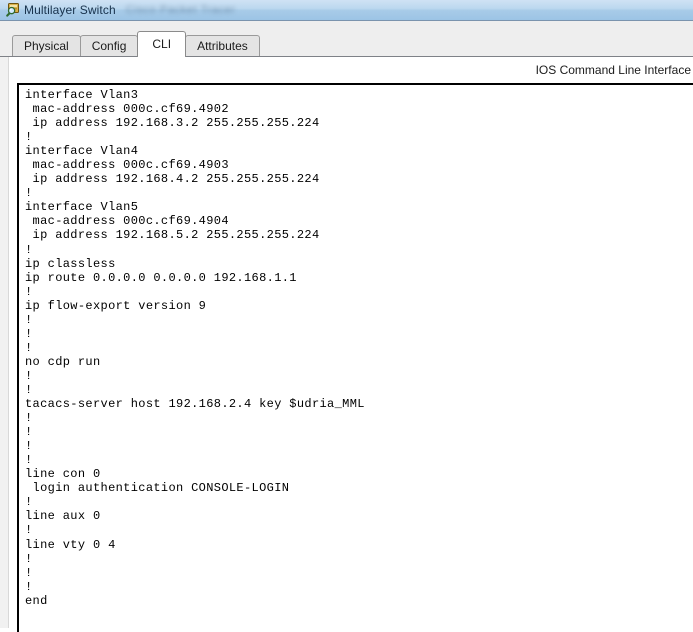 The image size is (693, 632). I want to click on tab-bar: Physical Config CLI Attributes, so click(346, 39).